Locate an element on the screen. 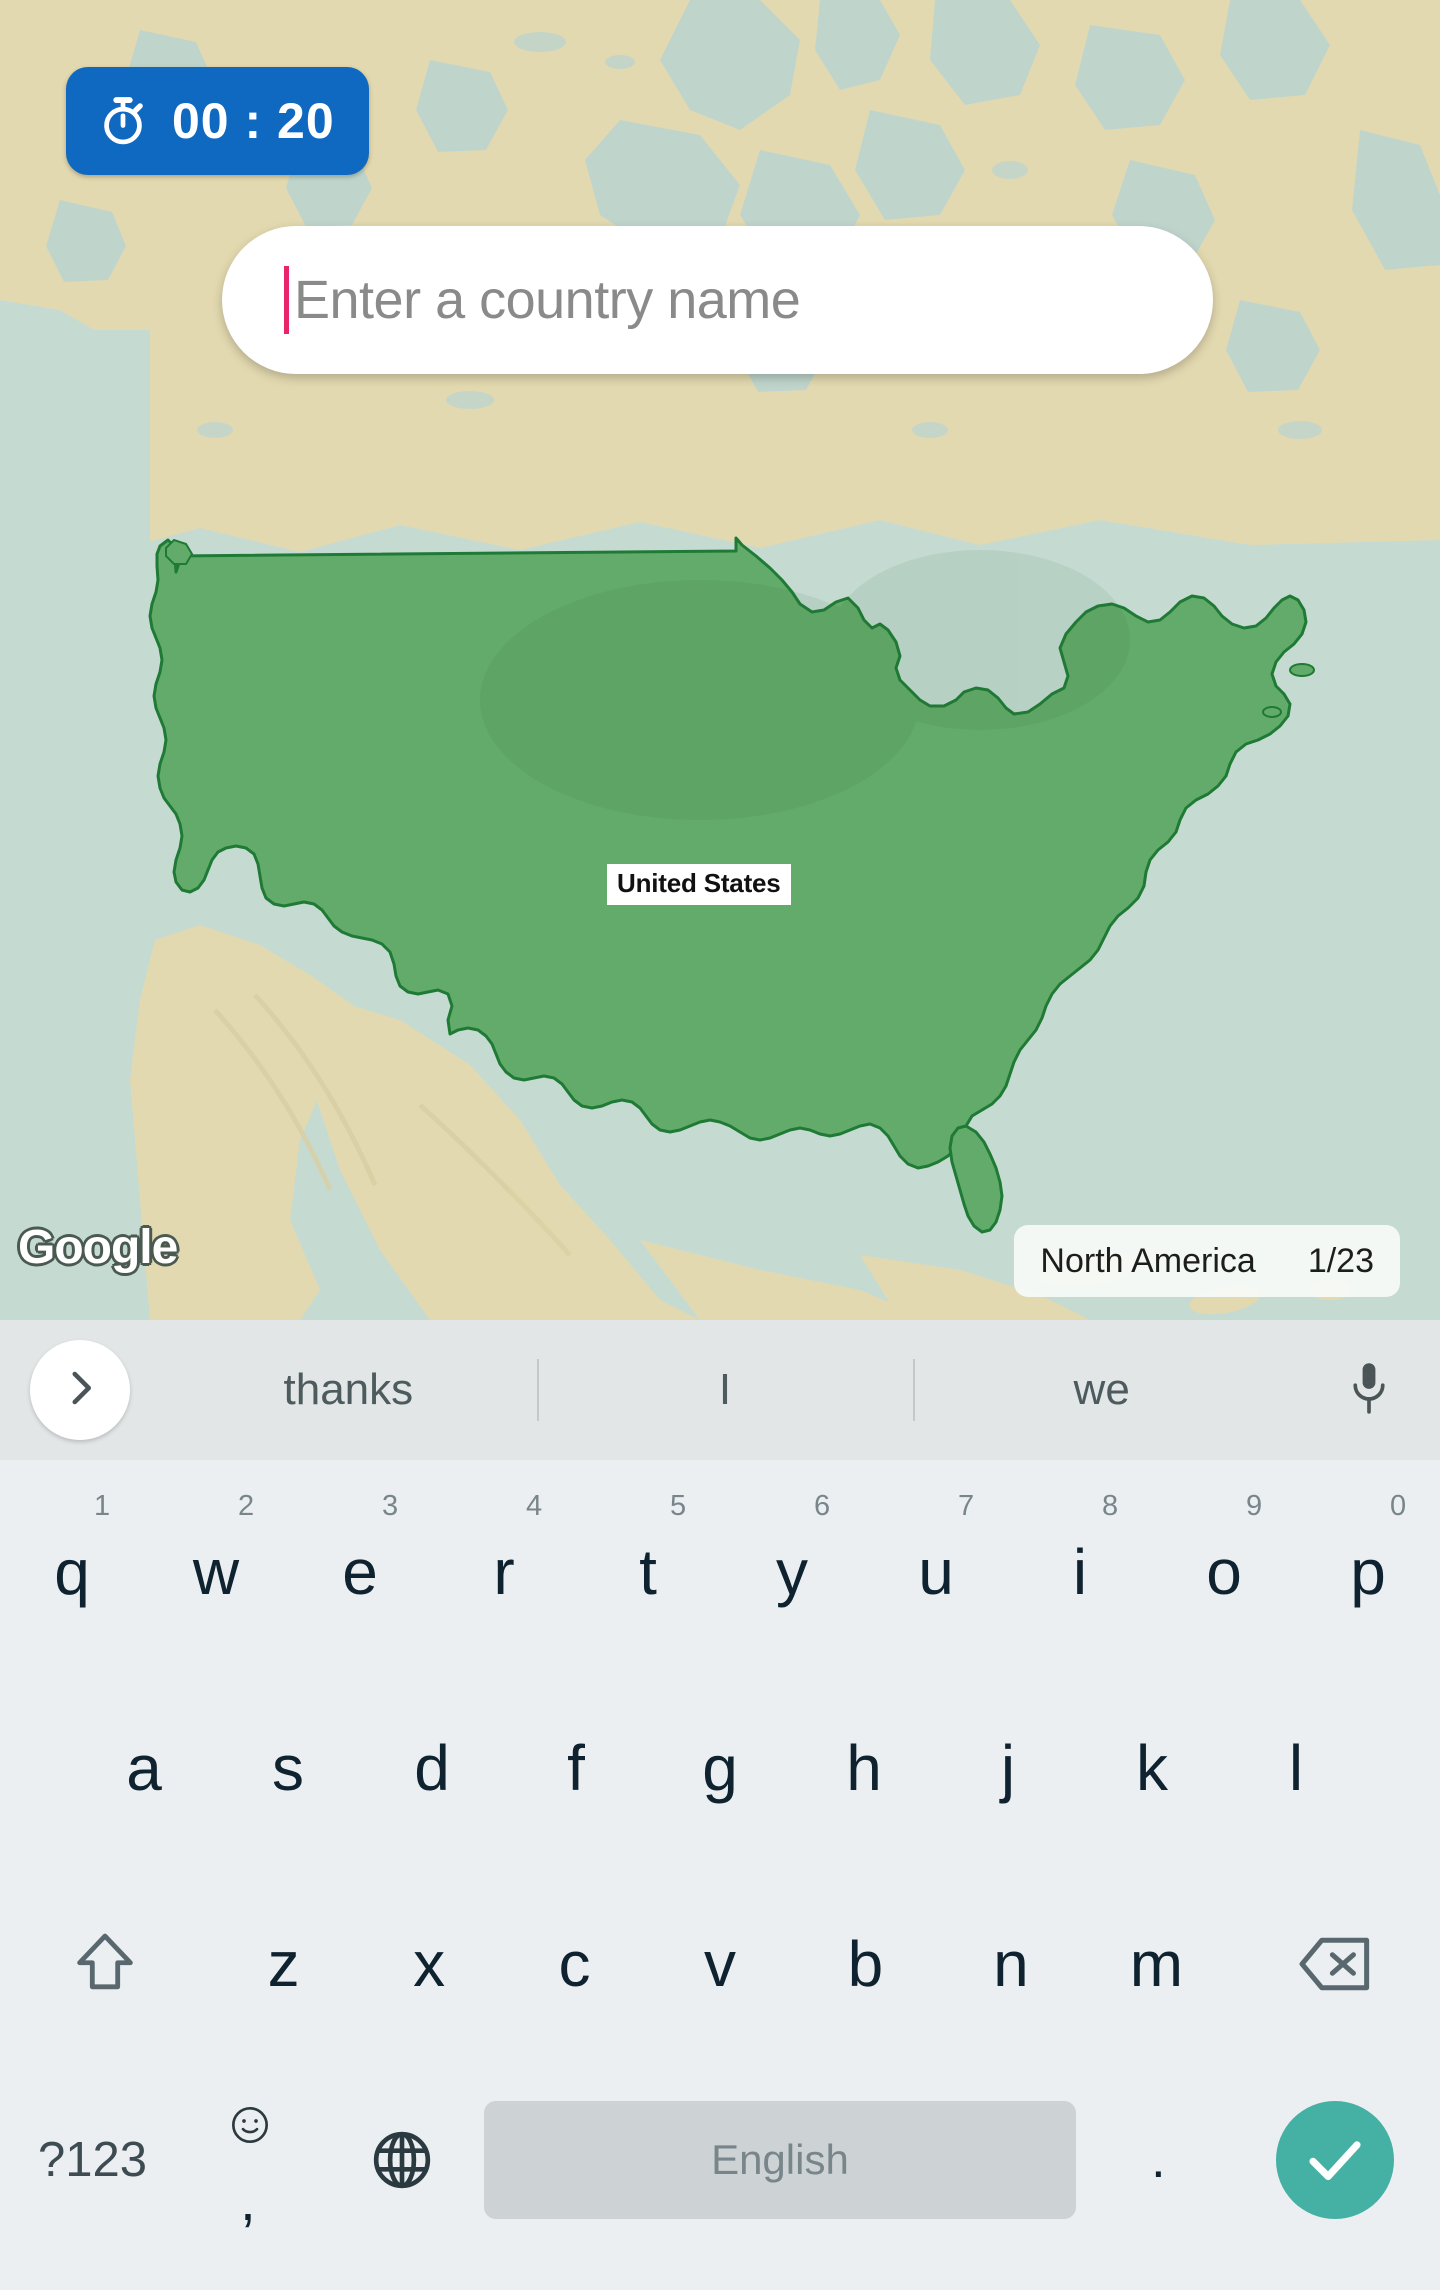  keyboard-row-1: 1 q 2 w 3 e 4 r 5 t 6 y 7 u 8 i 9 o 0 p is located at coordinates (720, 1572).